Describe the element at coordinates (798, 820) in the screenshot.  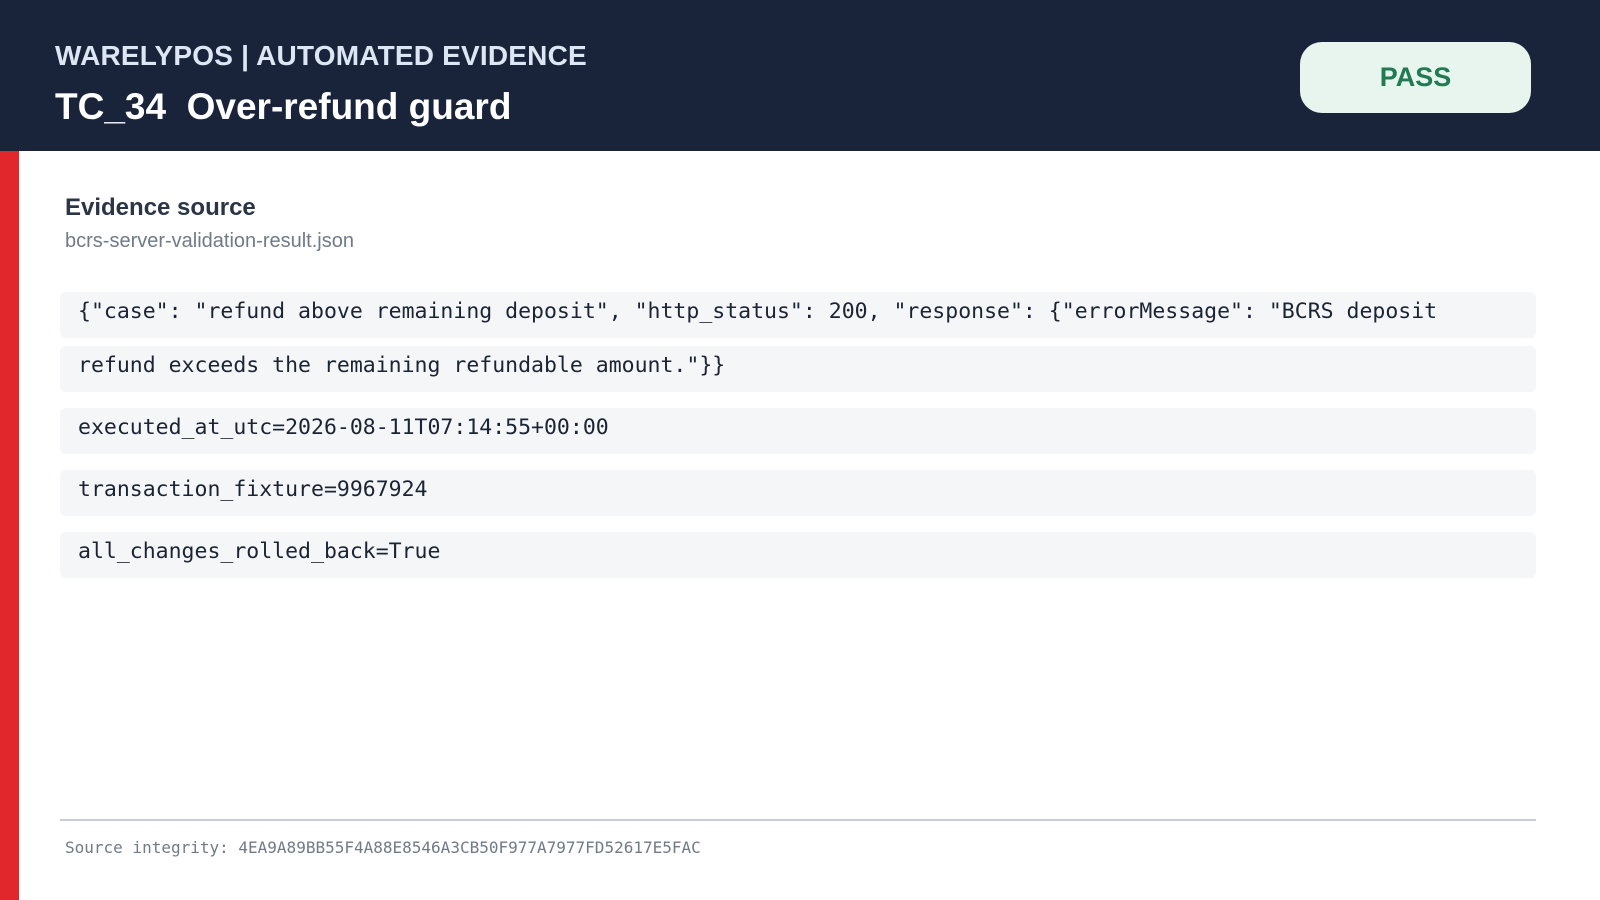
I see `footer-divider` at that location.